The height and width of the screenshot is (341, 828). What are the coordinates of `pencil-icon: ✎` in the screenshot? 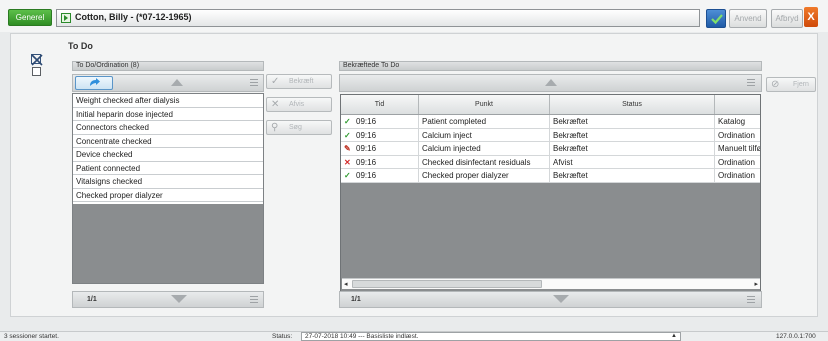 It's located at (347, 148).